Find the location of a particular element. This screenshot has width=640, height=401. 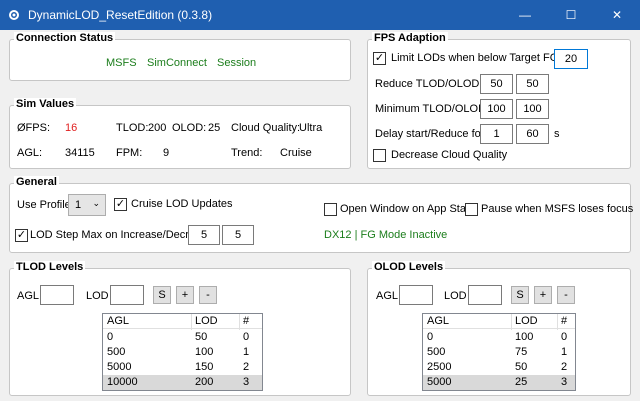

table-row: 500 100 1 is located at coordinates (182, 352).